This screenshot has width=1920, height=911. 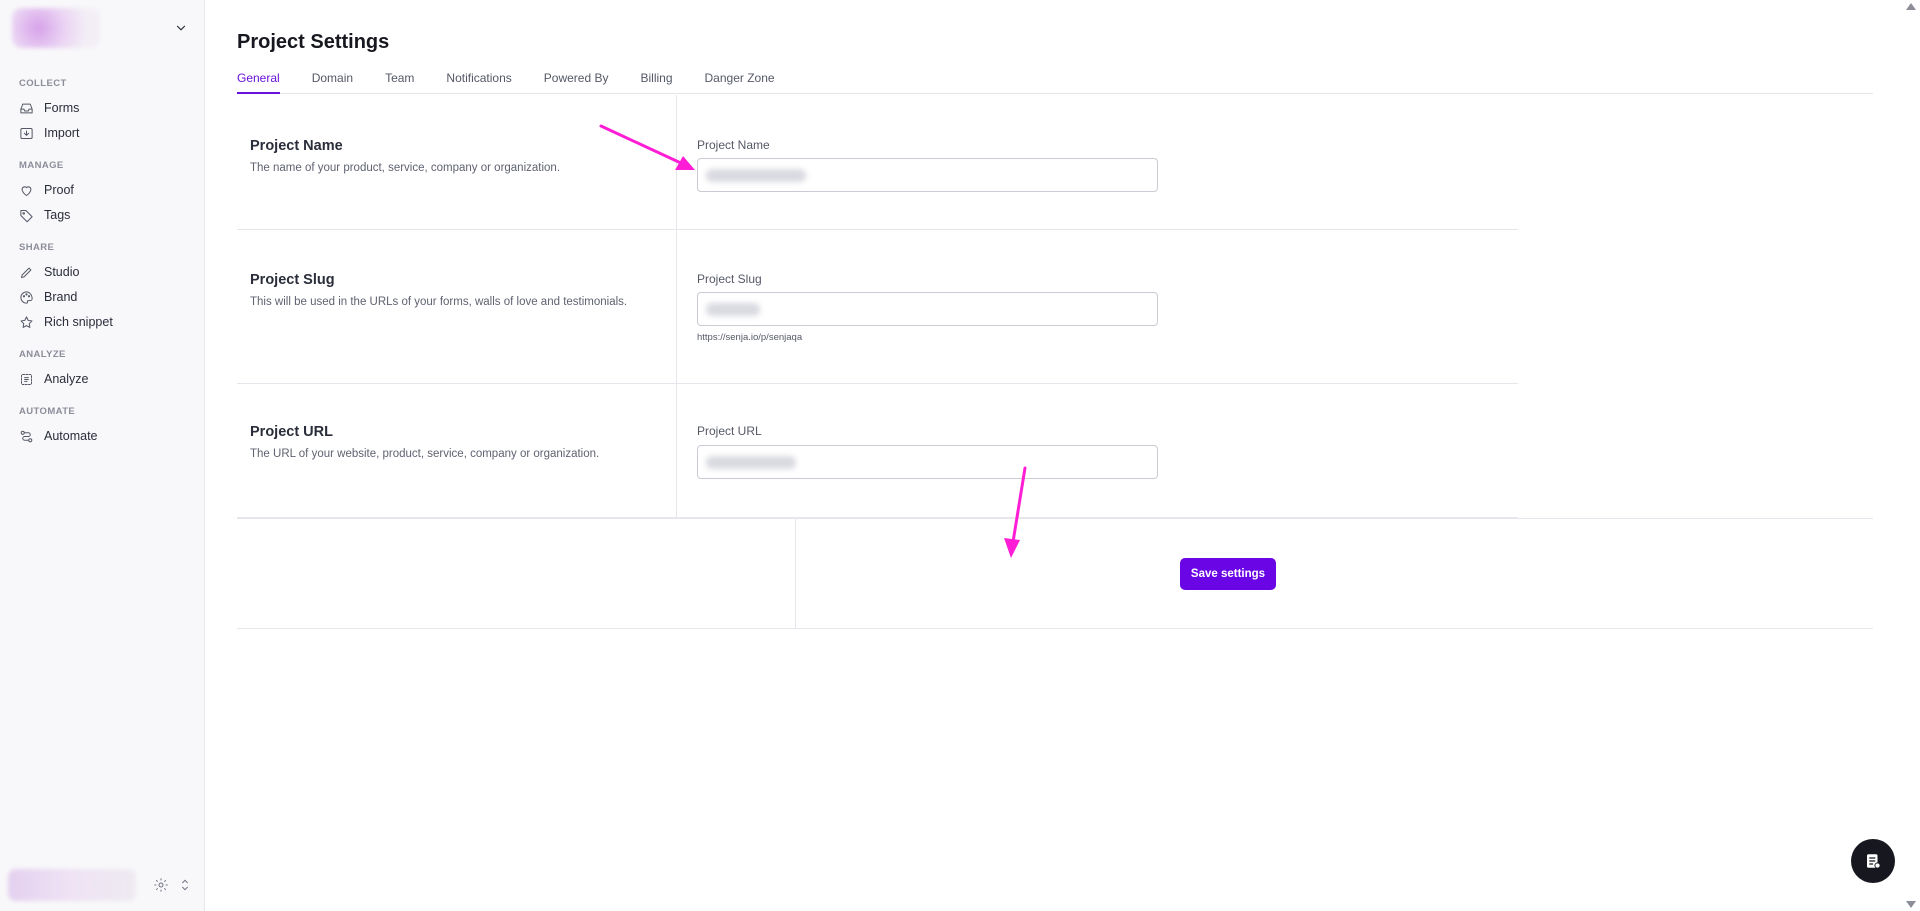 I want to click on sidebar-footer, so click(x=102, y=885).